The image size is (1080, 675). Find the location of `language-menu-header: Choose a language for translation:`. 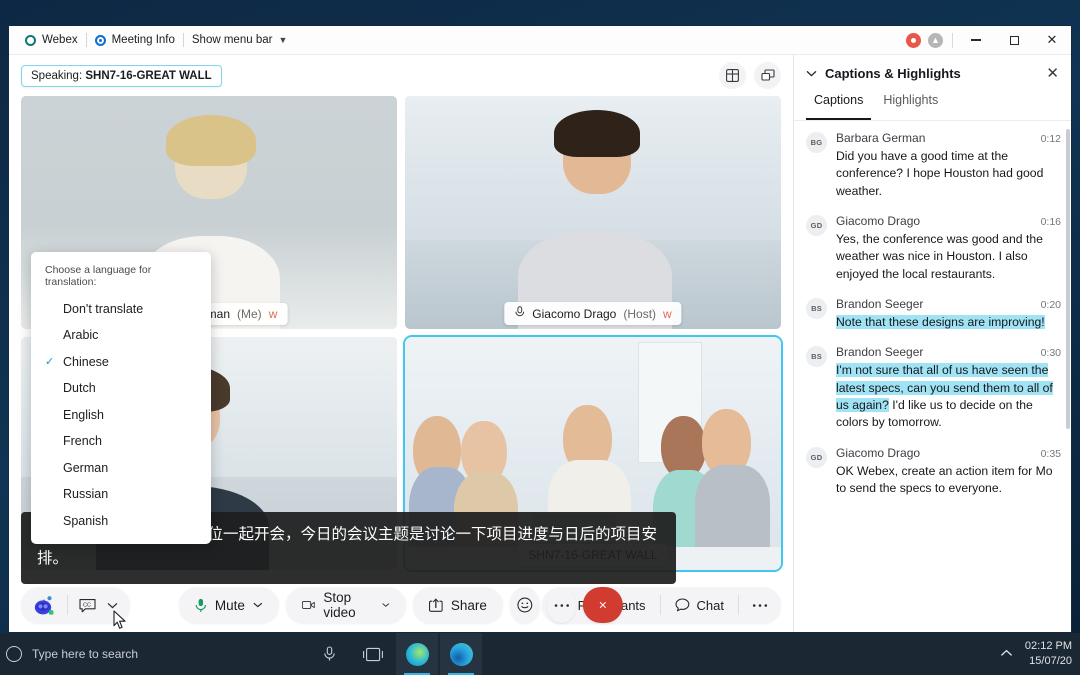

language-menu-header: Choose a language for translation: is located at coordinates (98, 275).